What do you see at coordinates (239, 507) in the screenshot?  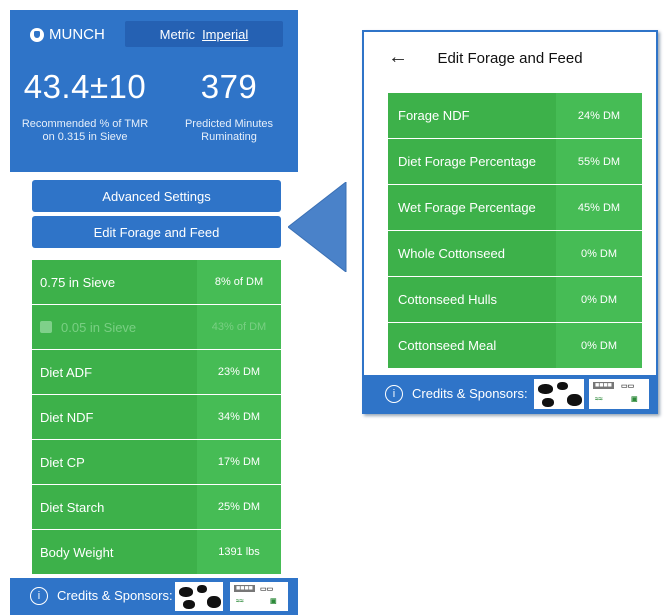 I see `row-value: 25% DM` at bounding box center [239, 507].